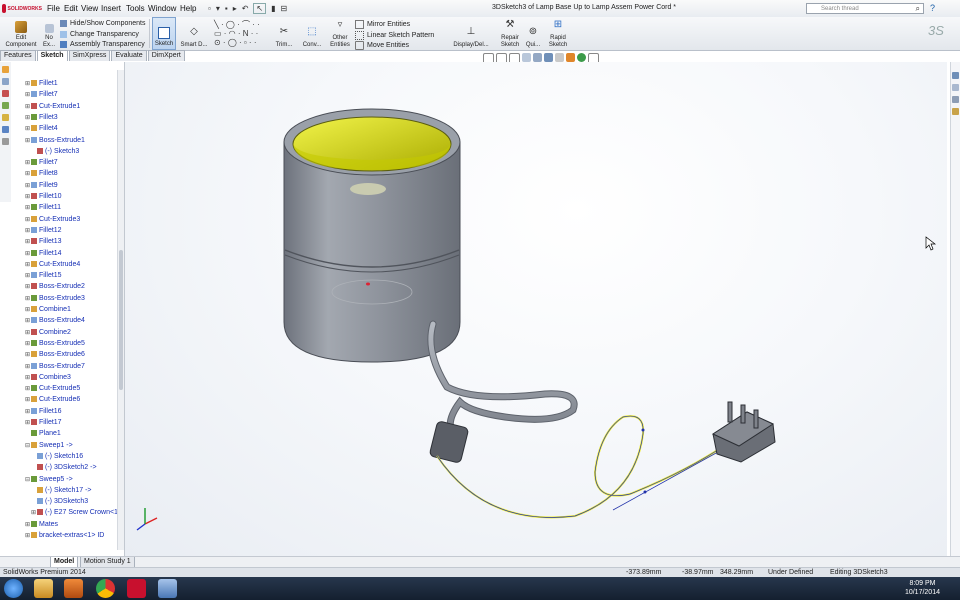  I want to click on tree-item: ⊞ Fillet16, so click(74, 411).